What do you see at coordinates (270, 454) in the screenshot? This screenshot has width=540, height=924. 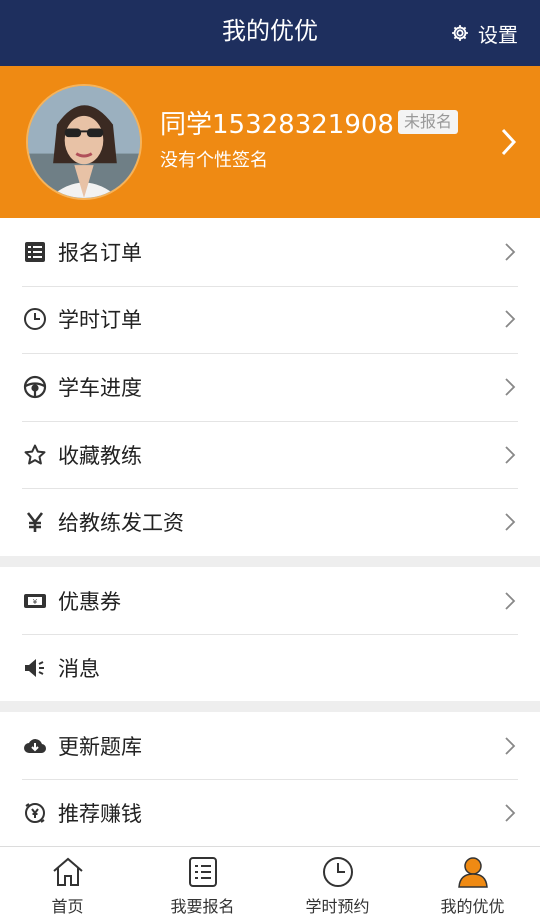 I see `menu-item-favorite-coaches: 收藏教练` at bounding box center [270, 454].